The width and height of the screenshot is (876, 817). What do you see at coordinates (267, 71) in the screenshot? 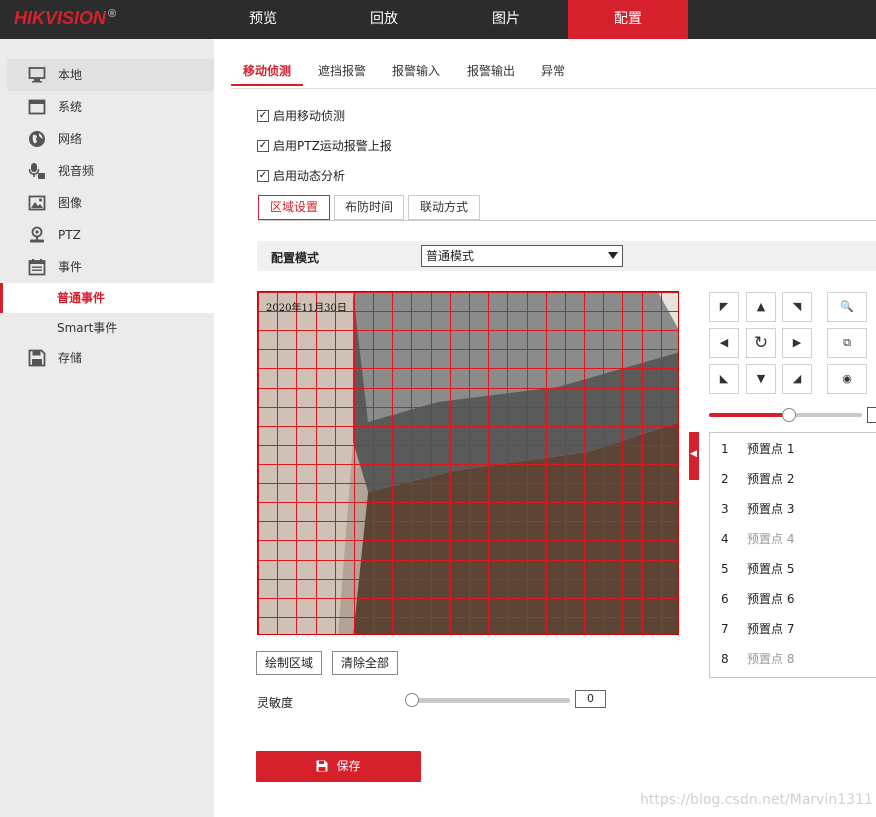
I see `tab-motion-detection: 移动侦测` at bounding box center [267, 71].